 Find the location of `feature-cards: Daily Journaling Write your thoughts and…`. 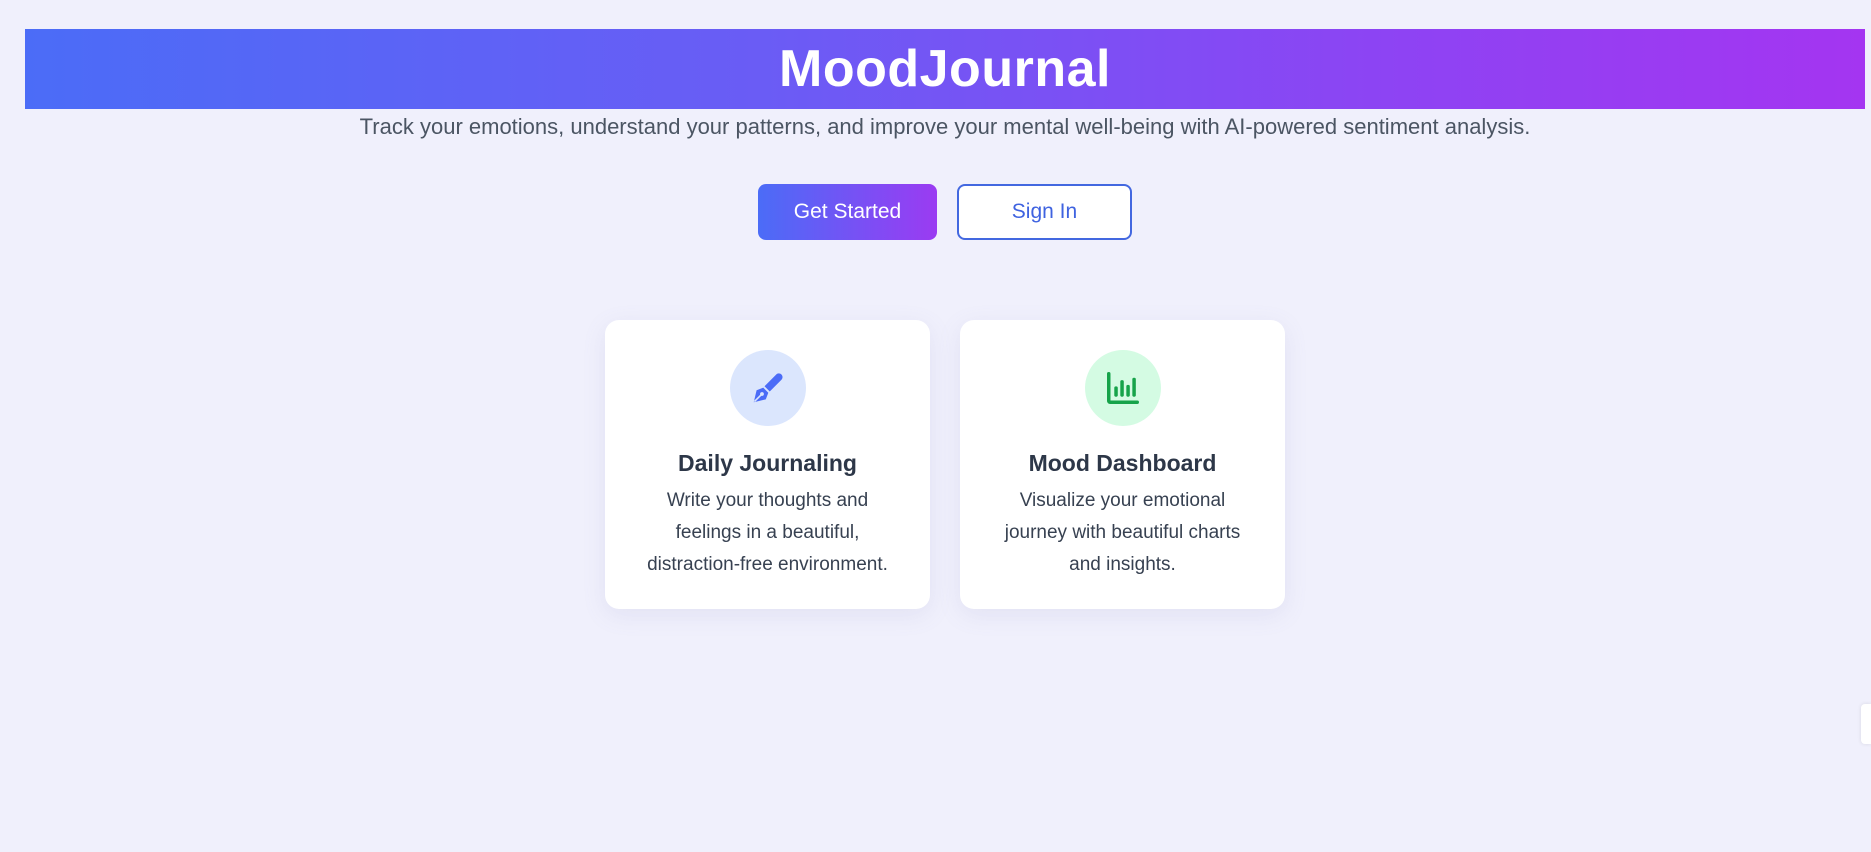

feature-cards: Daily Journaling Write your thoughts and… is located at coordinates (945, 464).